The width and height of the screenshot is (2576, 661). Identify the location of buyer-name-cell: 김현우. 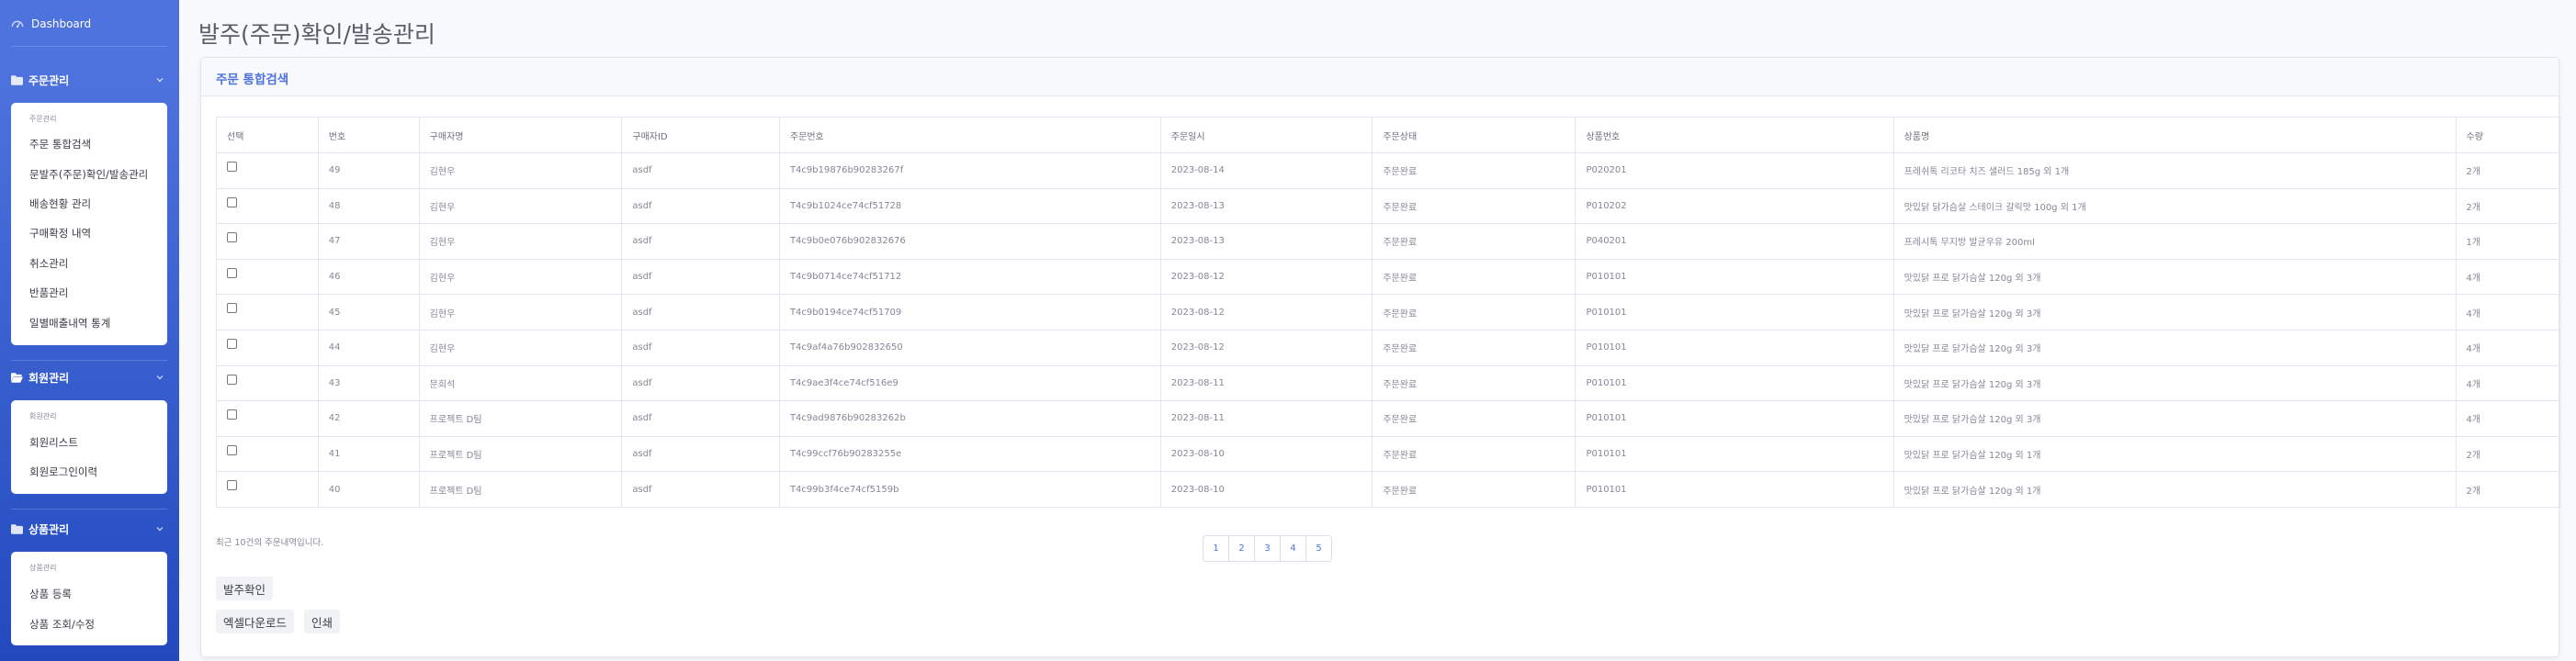
(520, 241).